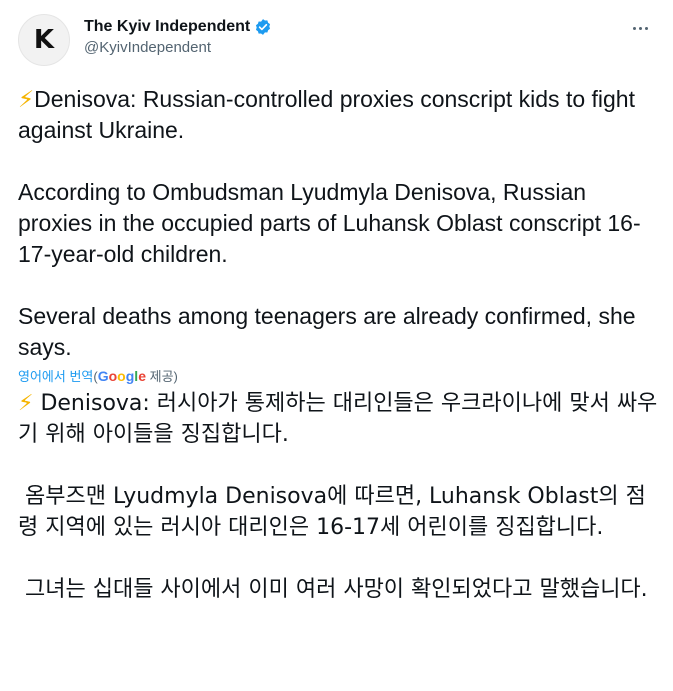 Image resolution: width=673 pixels, height=691 pixels. I want to click on handle: @KyivIndependent, so click(178, 47).